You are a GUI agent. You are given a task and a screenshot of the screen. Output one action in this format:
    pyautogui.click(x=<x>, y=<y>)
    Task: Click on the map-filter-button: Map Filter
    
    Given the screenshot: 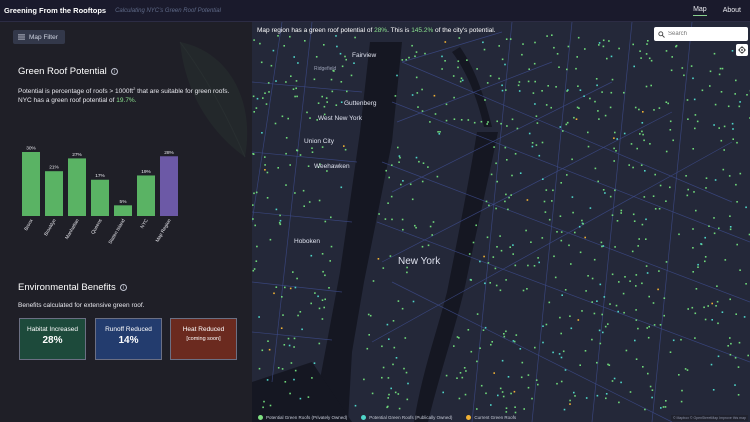 What is the action you would take?
    pyautogui.click(x=39, y=37)
    